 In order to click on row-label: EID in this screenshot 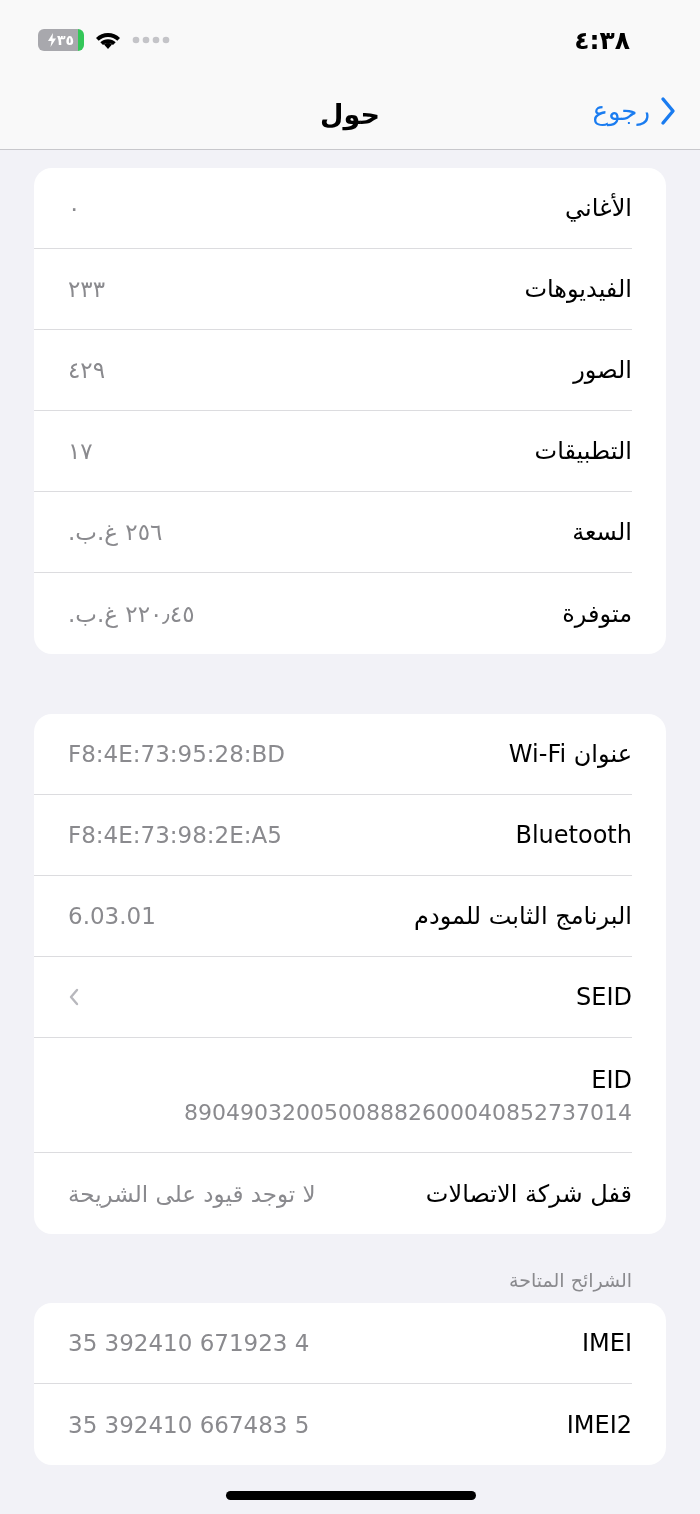, I will do `click(611, 1079)`.